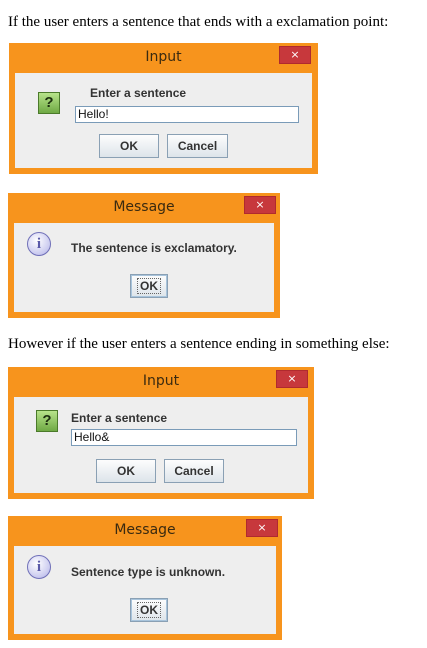  I want to click on dialog-body: ? Enter a sentence Hello& OK Cancel, so click(161, 445).